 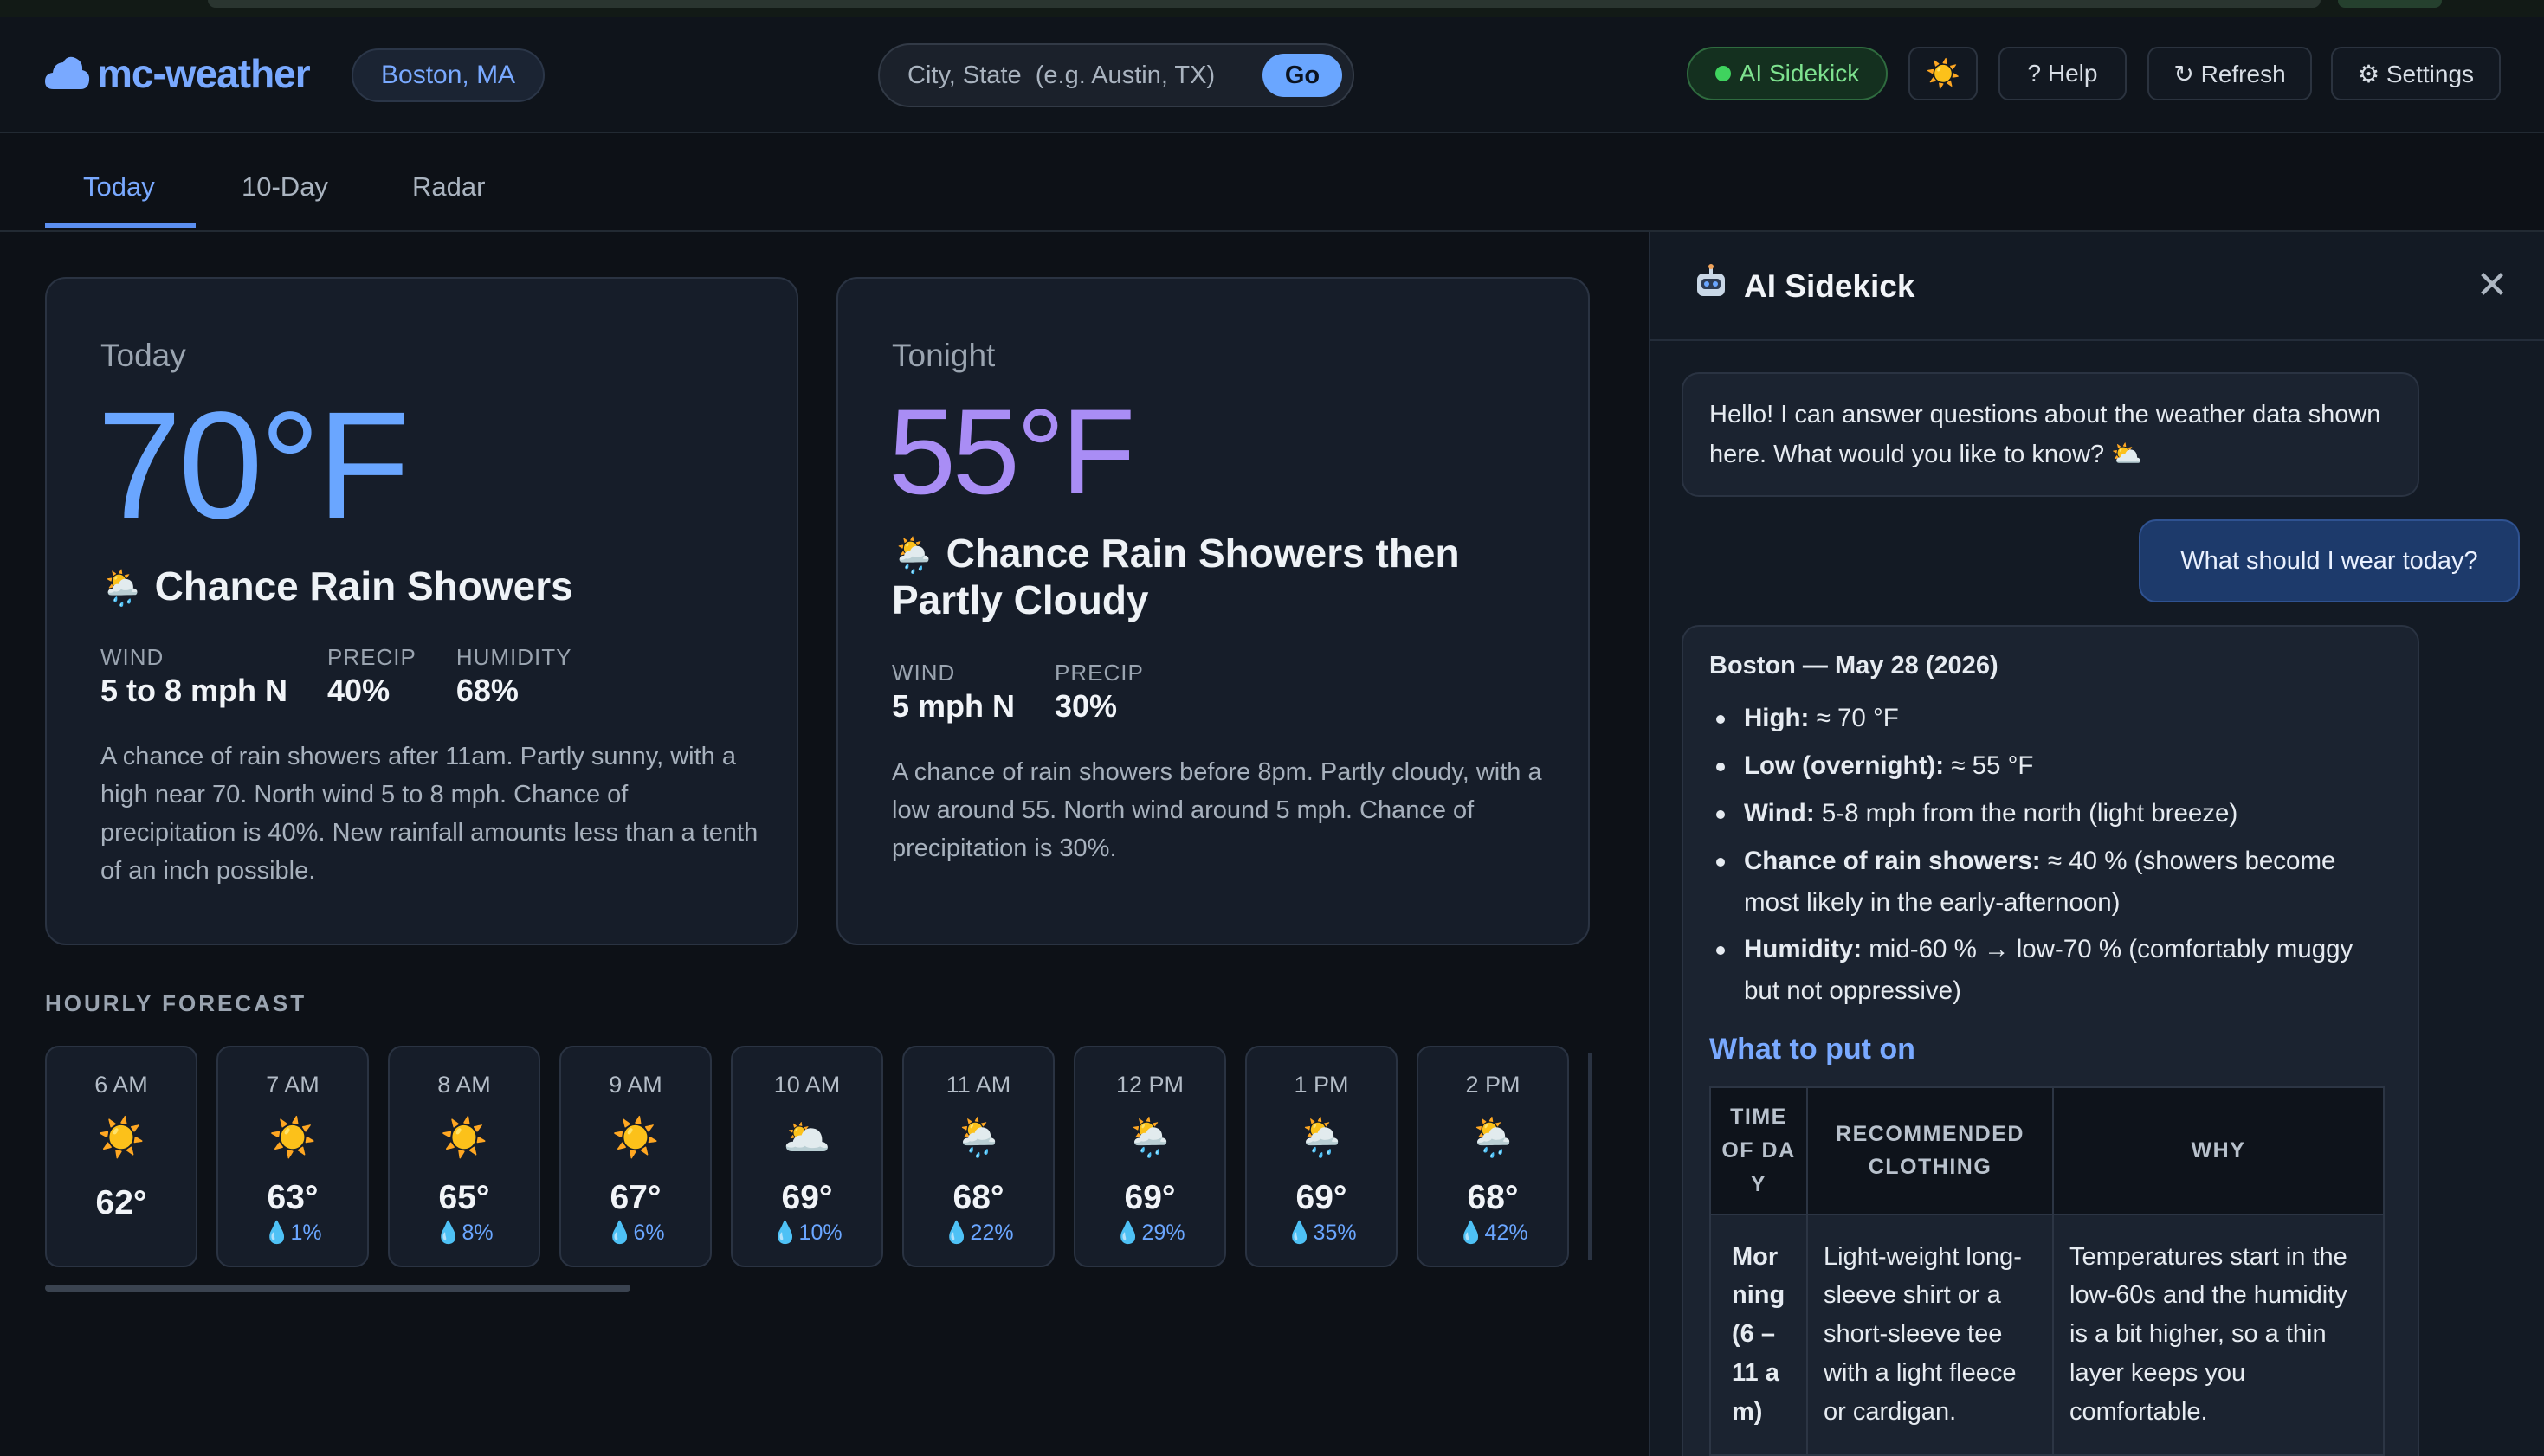 What do you see at coordinates (636, 1233) in the screenshot?
I see `hour-precip: 💧6%` at bounding box center [636, 1233].